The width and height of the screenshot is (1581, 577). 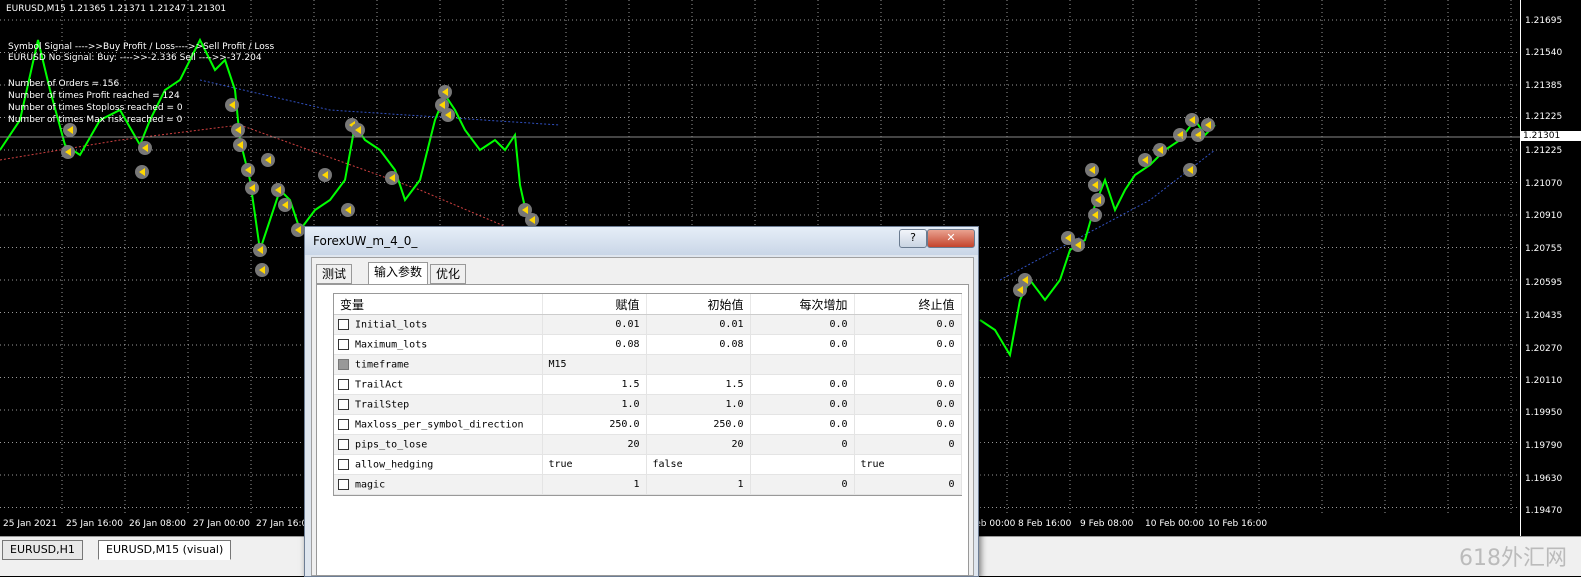 I want to click on tab-testing: 测试, so click(x=334, y=274).